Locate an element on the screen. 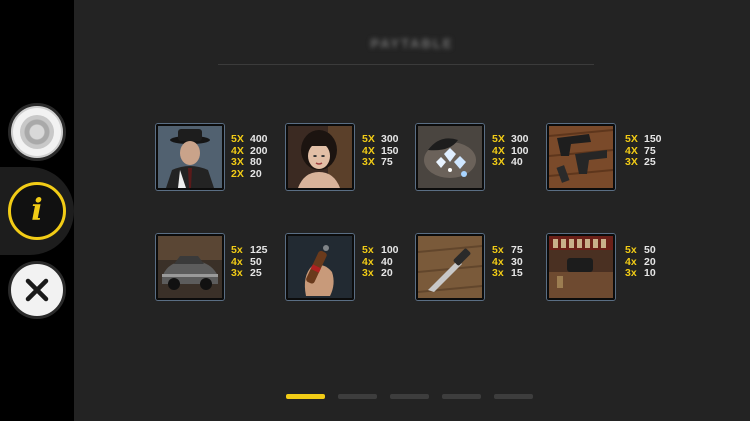  page-title: PAYTABLE is located at coordinates (412, 43).